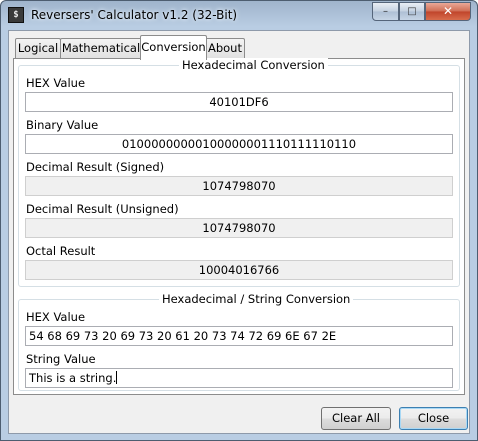 This screenshot has height=441, width=478. What do you see at coordinates (101, 48) in the screenshot?
I see `tab-mathematical: Mathematical` at bounding box center [101, 48].